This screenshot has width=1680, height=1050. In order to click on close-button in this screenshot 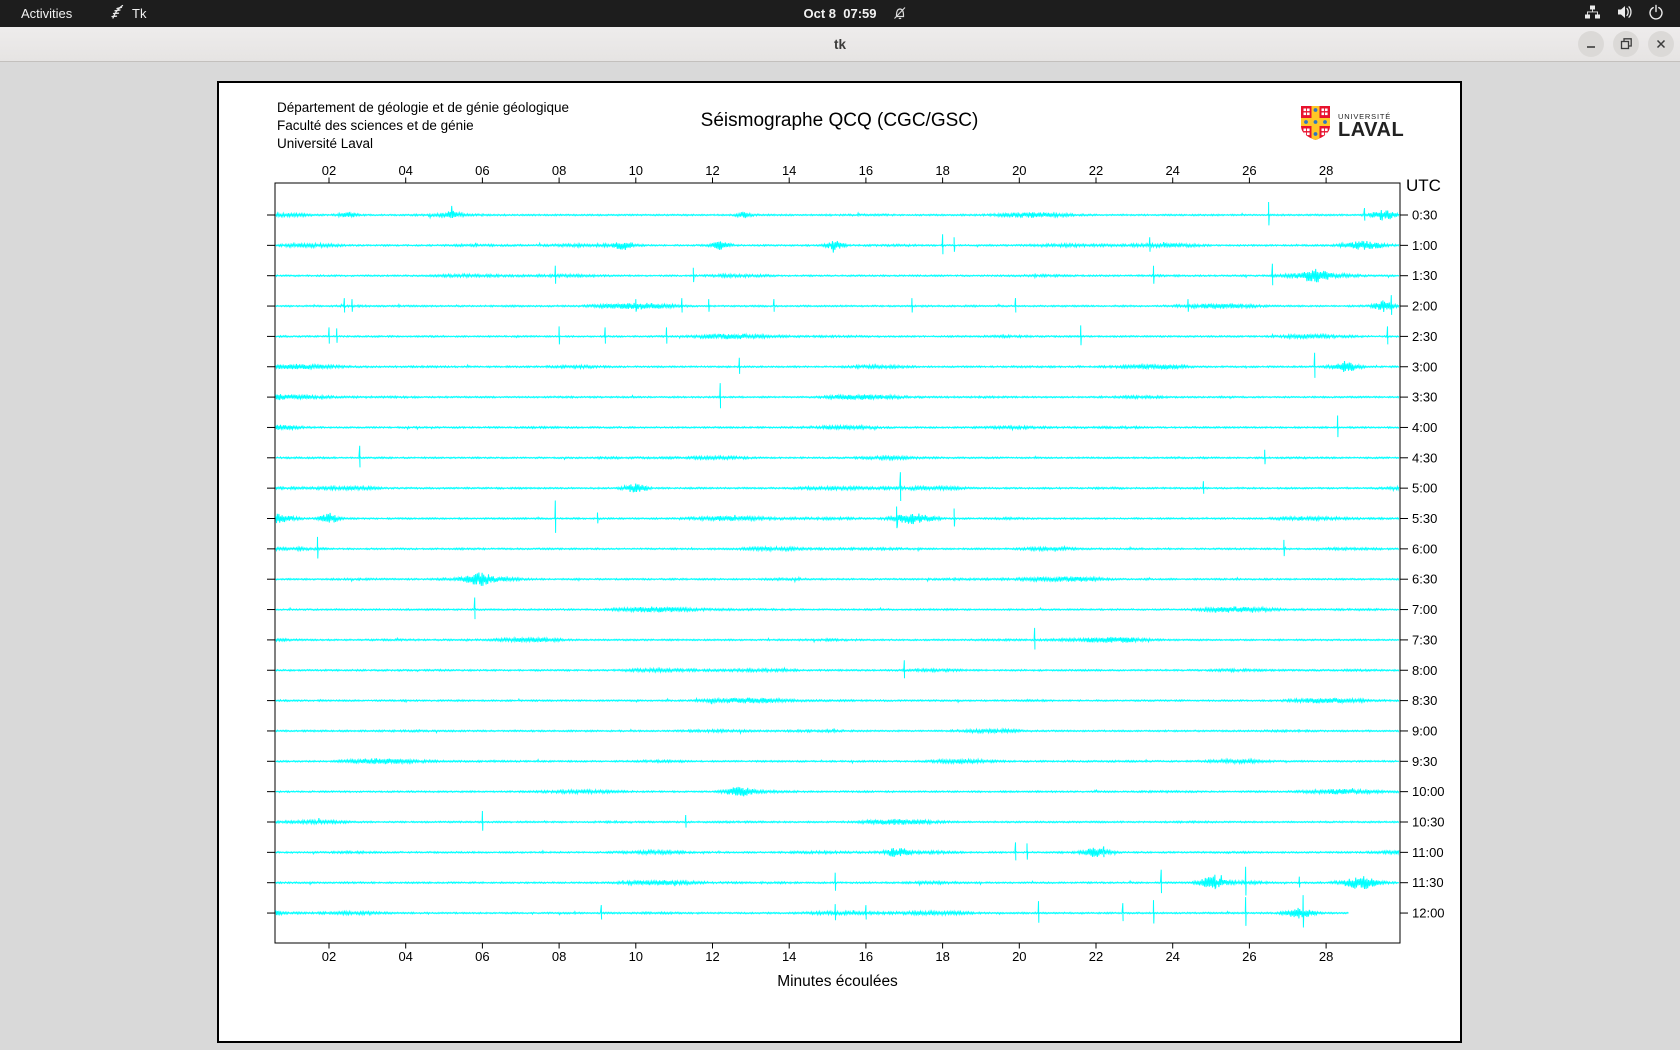, I will do `click(1661, 44)`.